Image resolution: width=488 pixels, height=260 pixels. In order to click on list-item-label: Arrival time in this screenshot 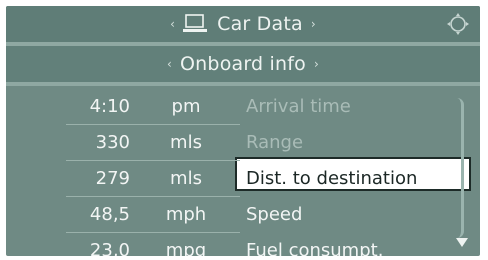, I will do `click(298, 106)`.